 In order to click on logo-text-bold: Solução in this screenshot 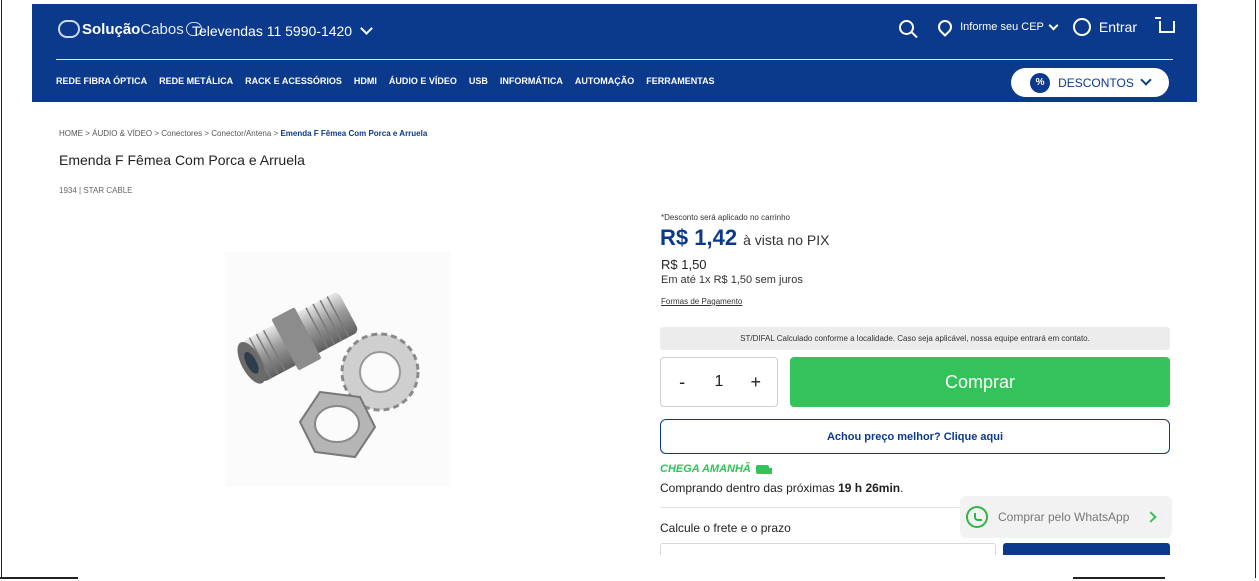, I will do `click(111, 29)`.